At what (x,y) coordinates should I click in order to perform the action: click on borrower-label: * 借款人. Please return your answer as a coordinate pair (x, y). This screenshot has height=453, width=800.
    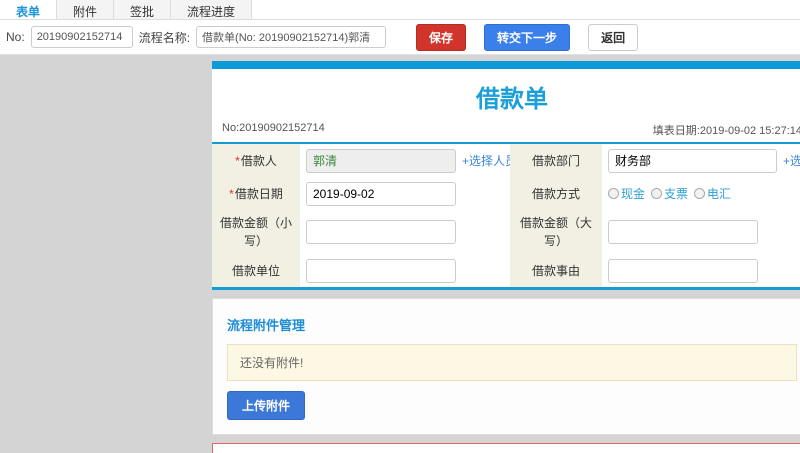
    Looking at the image, I should click on (256, 160).